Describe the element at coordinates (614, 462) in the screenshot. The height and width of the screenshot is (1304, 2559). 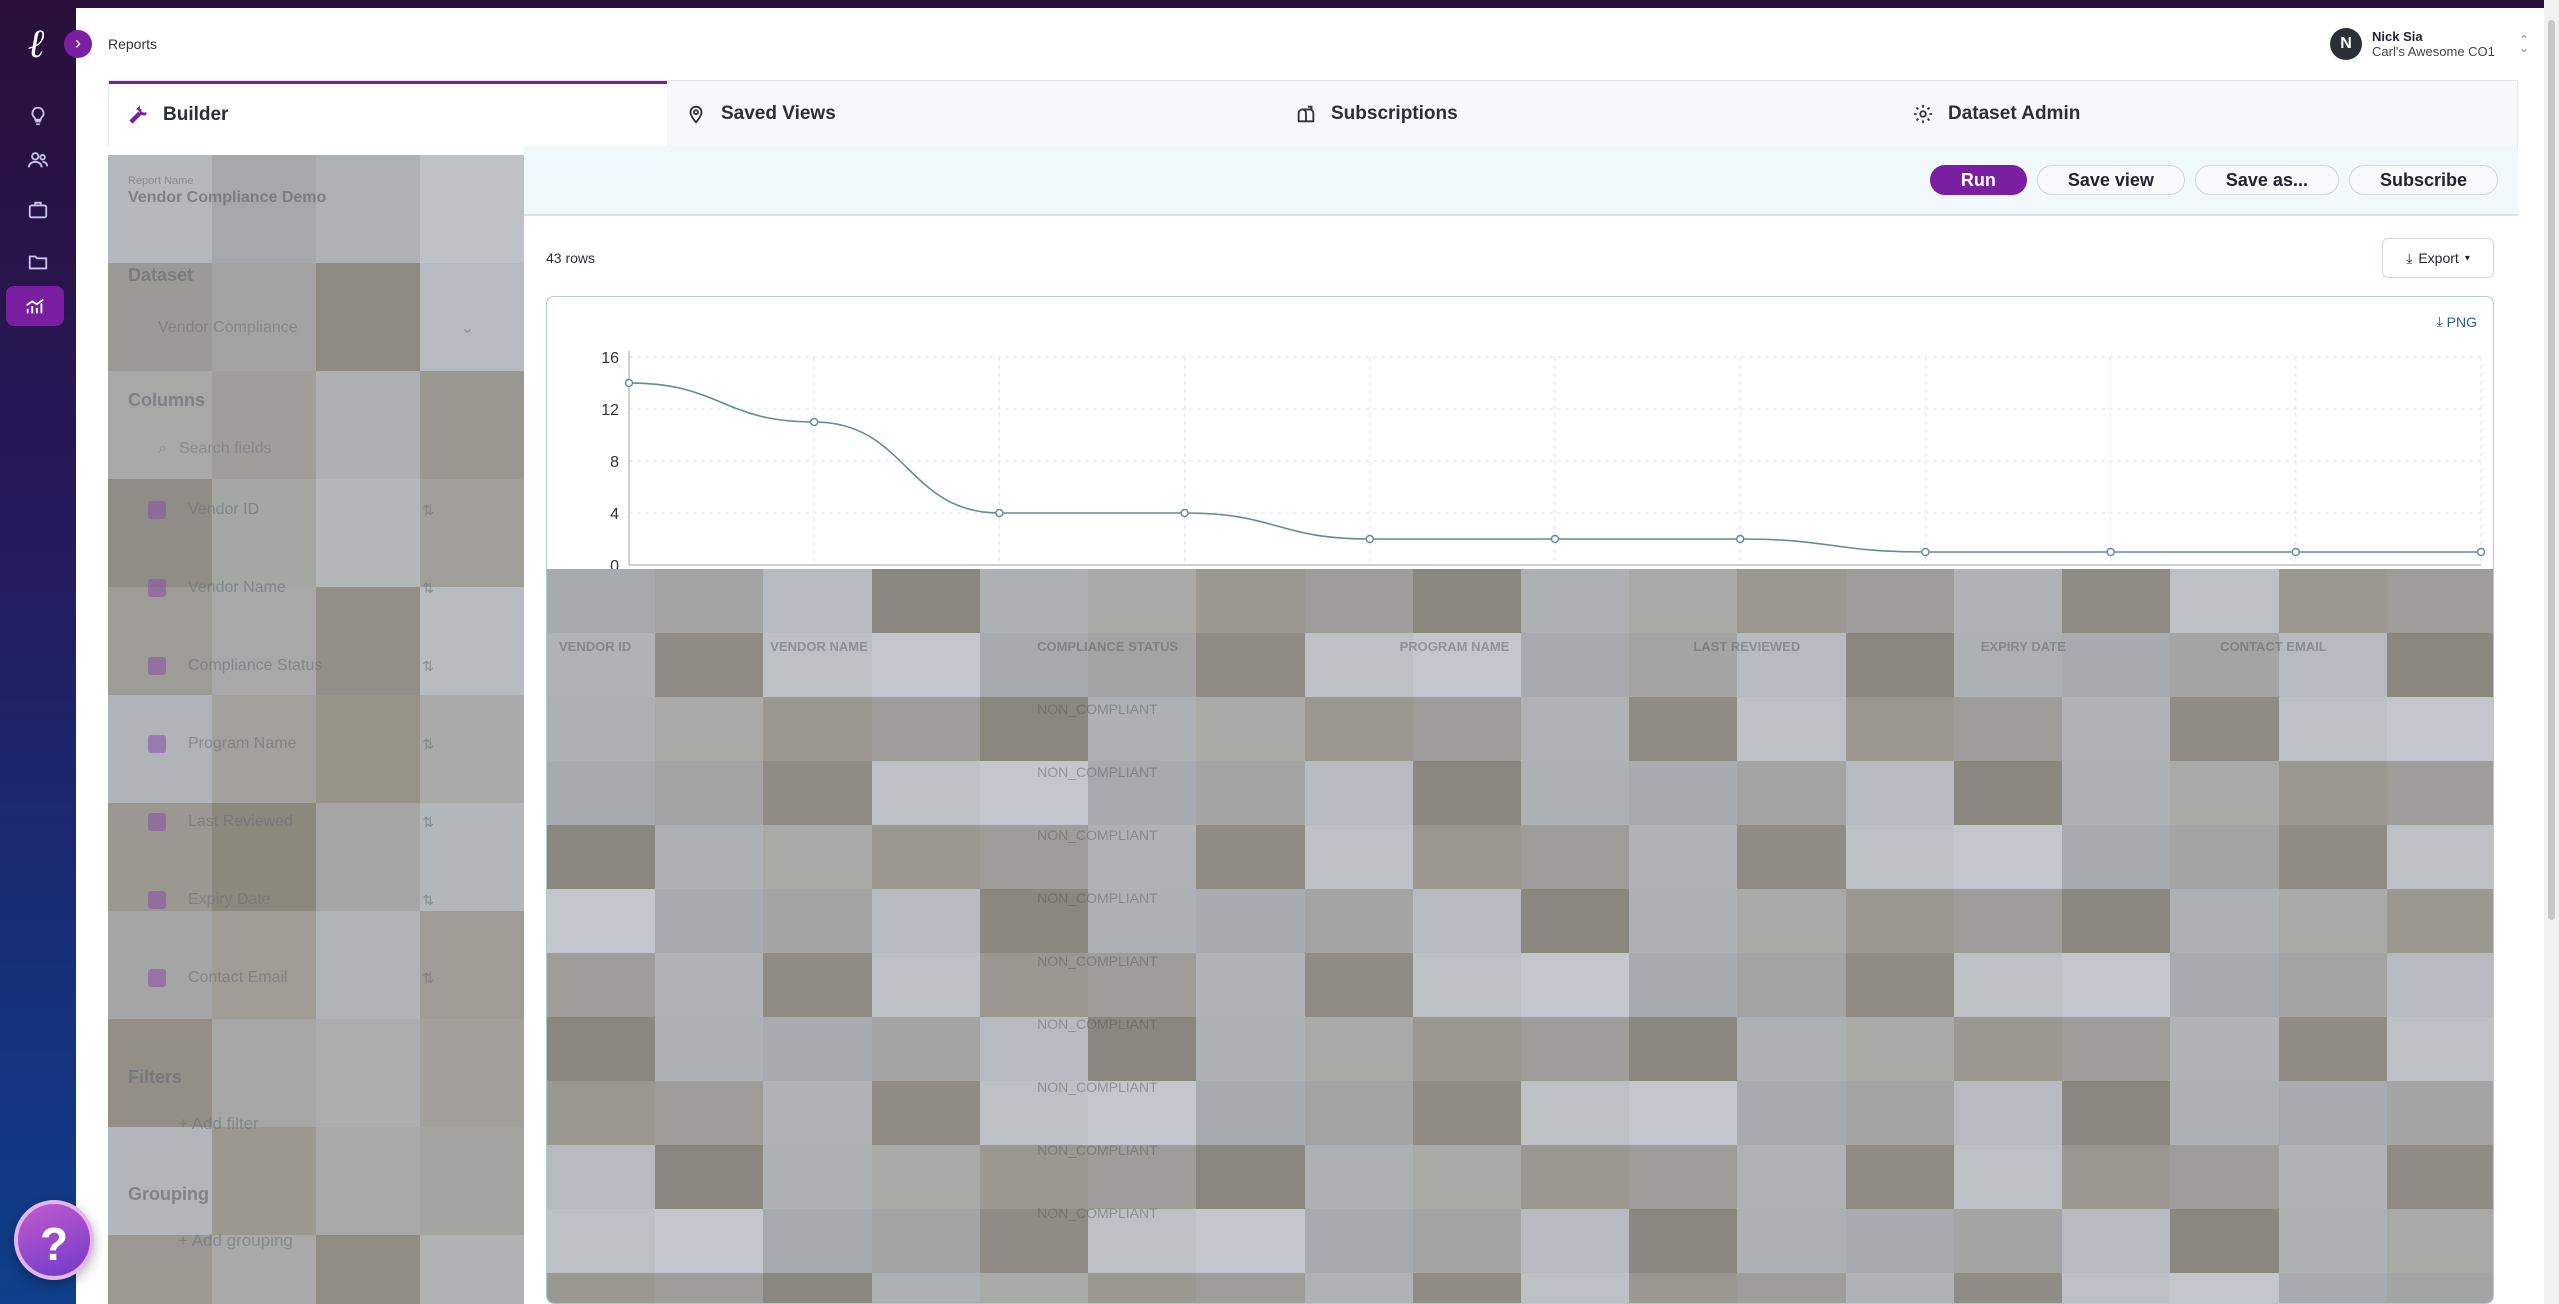
I see `y-tick-label: 8` at that location.